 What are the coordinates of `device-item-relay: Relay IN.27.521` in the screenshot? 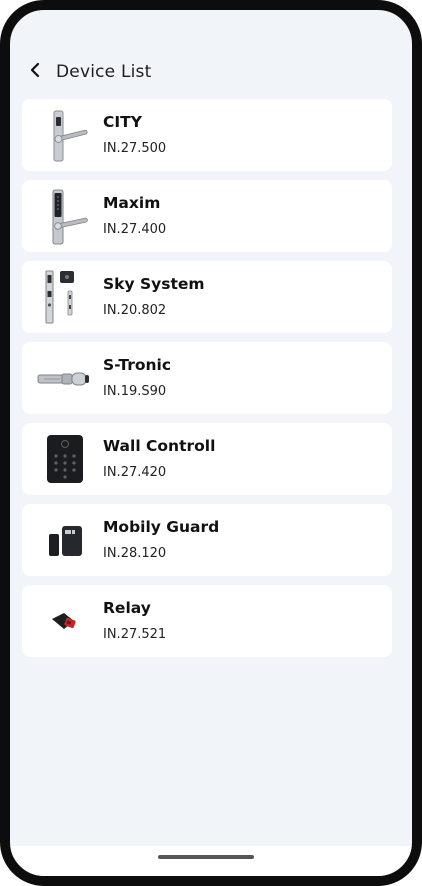 It's located at (207, 621).